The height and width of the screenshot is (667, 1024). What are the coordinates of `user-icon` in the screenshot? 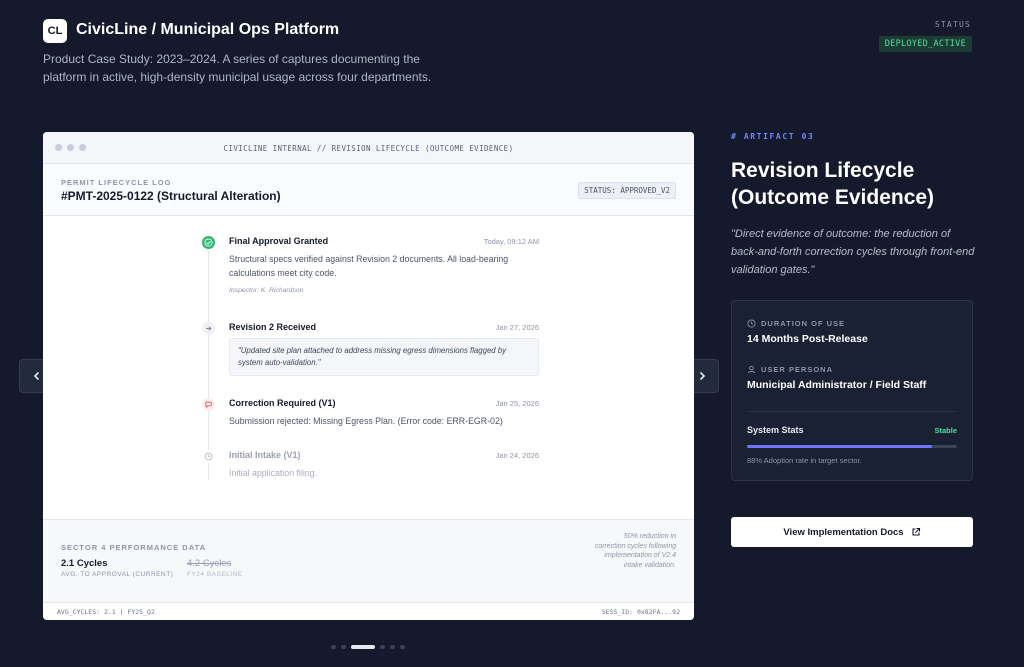 It's located at (751, 369).